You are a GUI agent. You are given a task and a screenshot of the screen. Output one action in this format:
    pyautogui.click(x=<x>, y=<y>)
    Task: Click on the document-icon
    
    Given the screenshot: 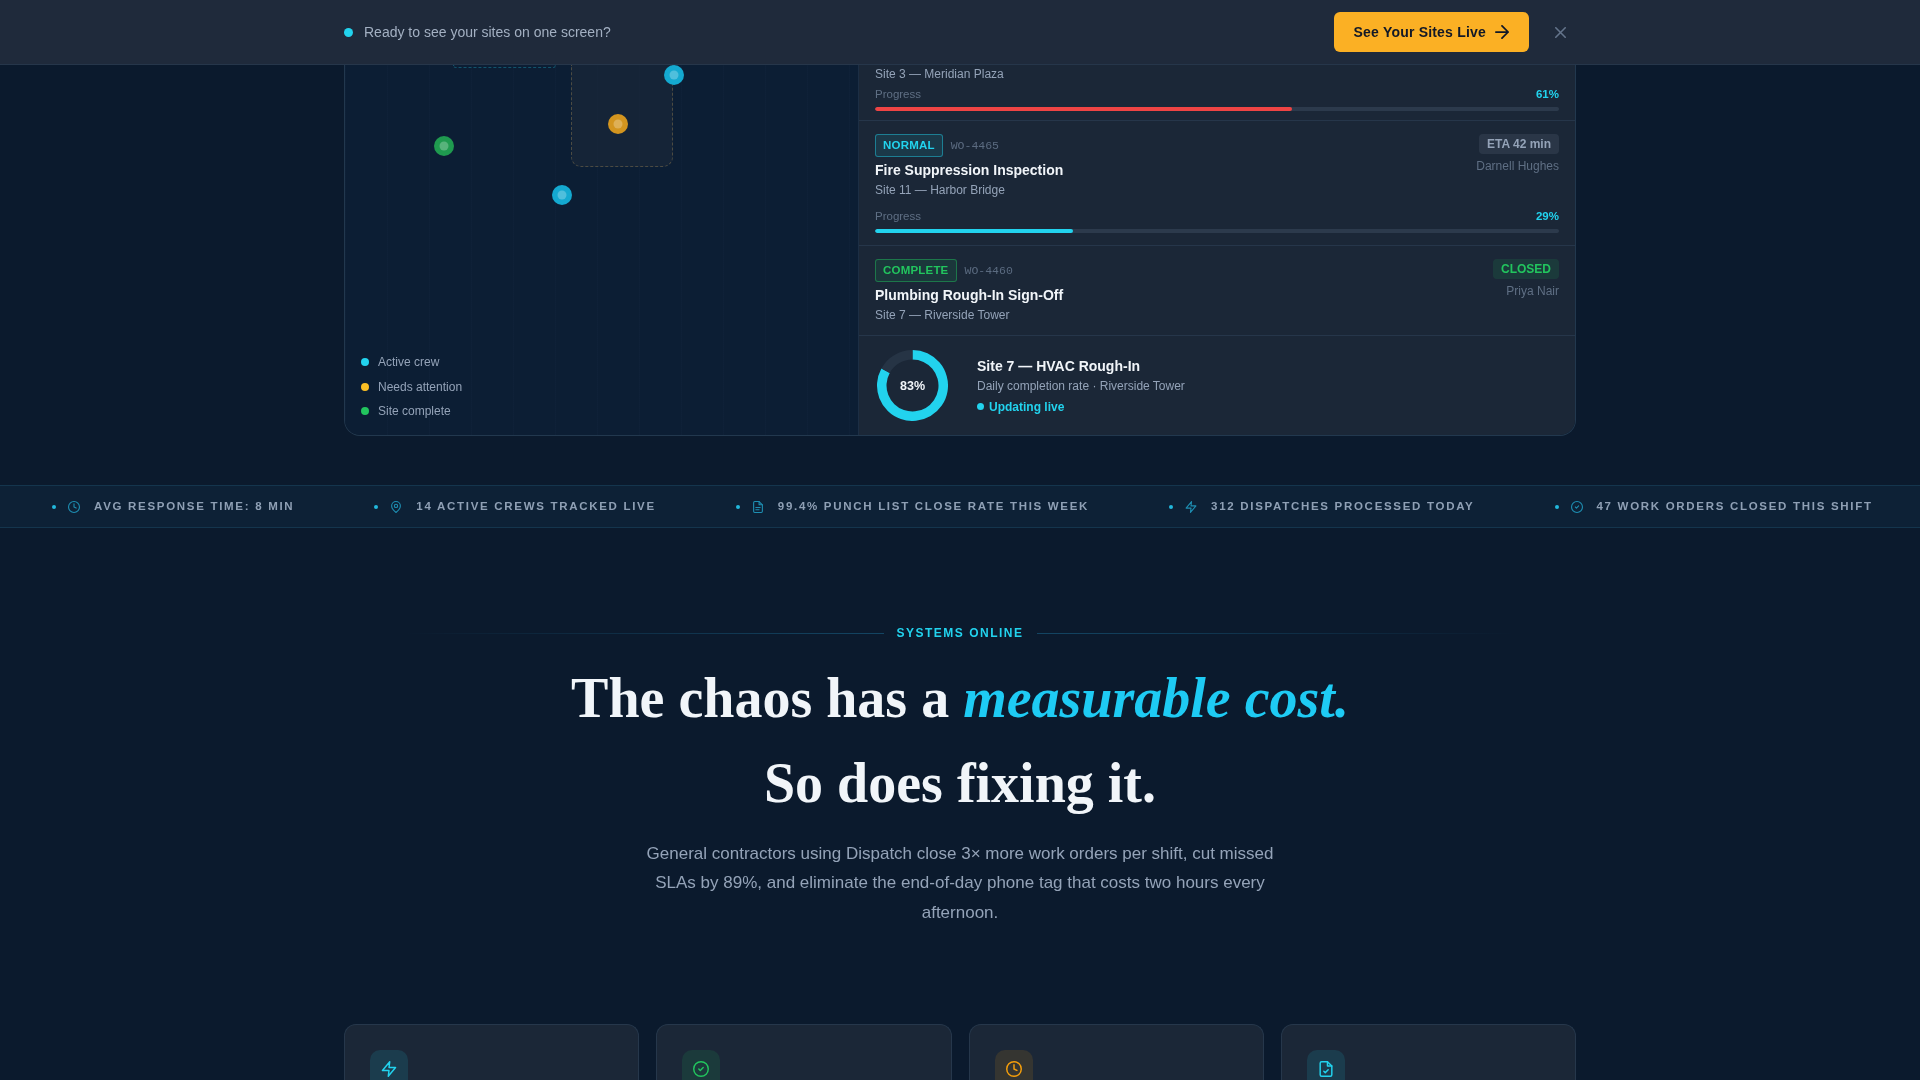 What is the action you would take?
    pyautogui.click(x=757, y=506)
    